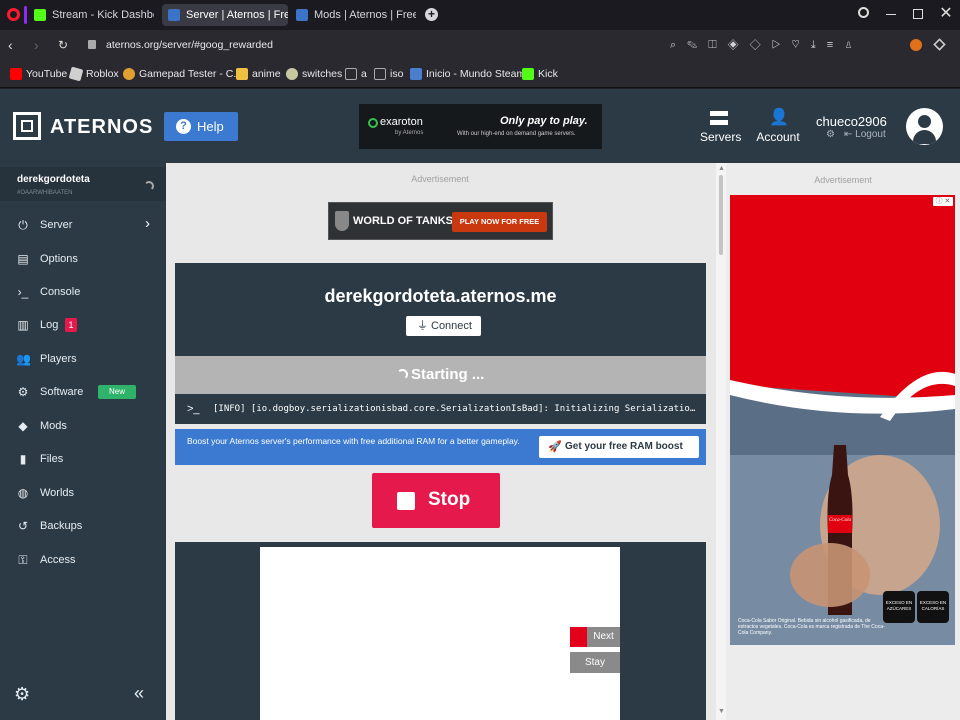  What do you see at coordinates (761, 45) in the screenshot?
I see `vpn-icon: ◇` at bounding box center [761, 45].